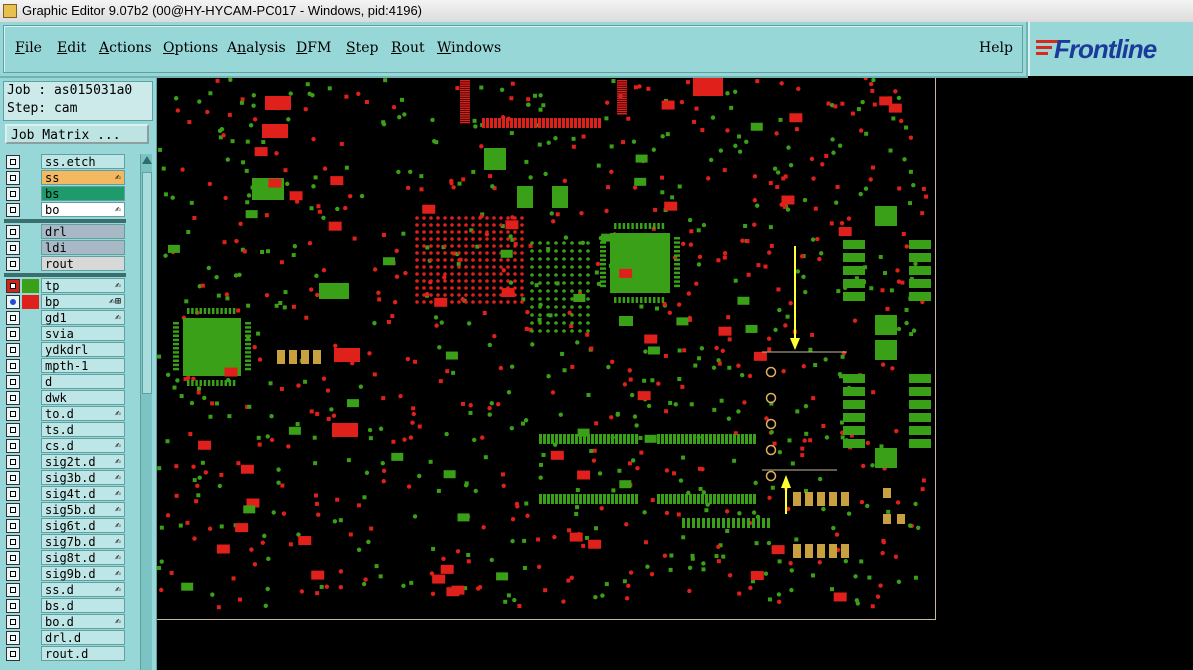  What do you see at coordinates (146, 160) in the screenshot?
I see `scroll-up-arrow-icon` at bounding box center [146, 160].